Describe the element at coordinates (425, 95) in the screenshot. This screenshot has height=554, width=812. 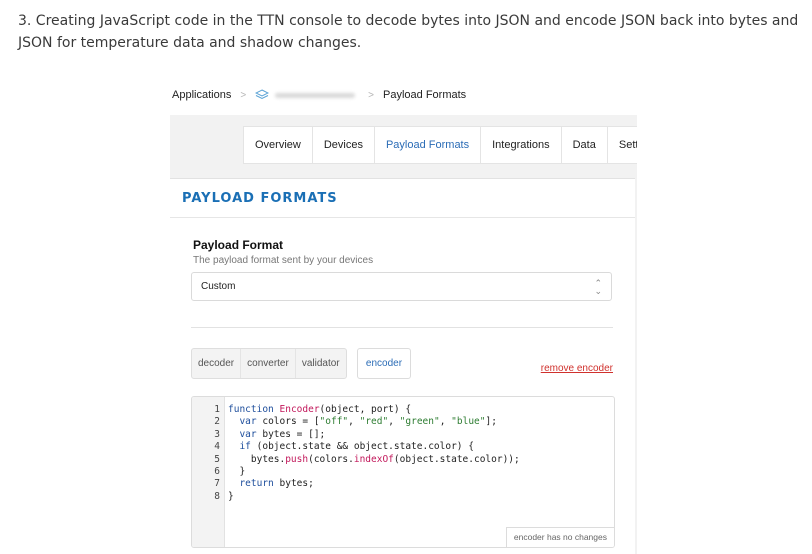
I see `breadcrumb-current: Payload Formats` at that location.